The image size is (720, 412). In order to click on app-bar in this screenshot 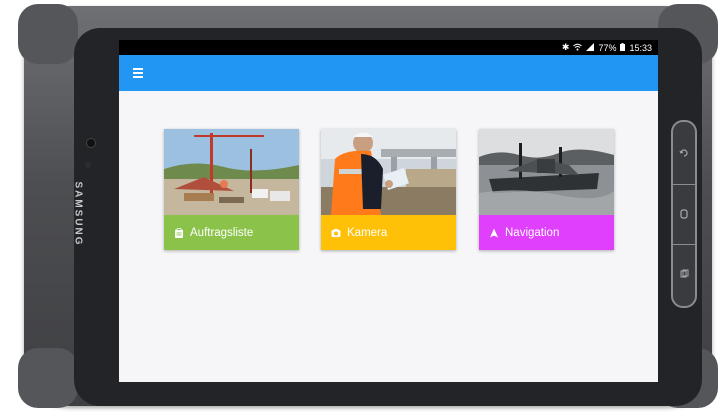, I will do `click(388, 73)`.